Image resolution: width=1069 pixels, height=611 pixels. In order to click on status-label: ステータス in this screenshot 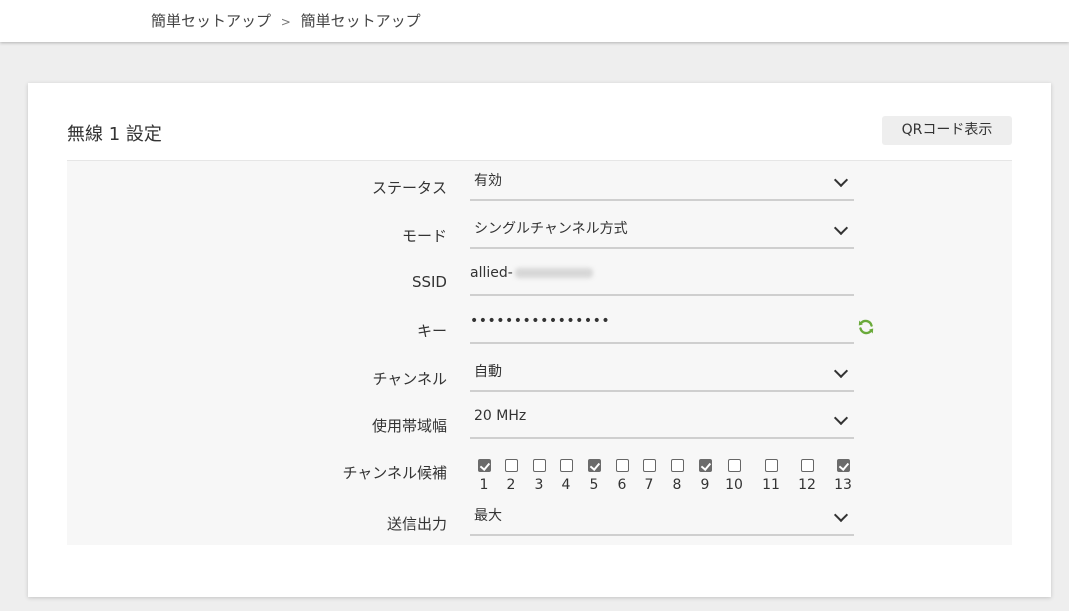, I will do `click(409, 188)`.